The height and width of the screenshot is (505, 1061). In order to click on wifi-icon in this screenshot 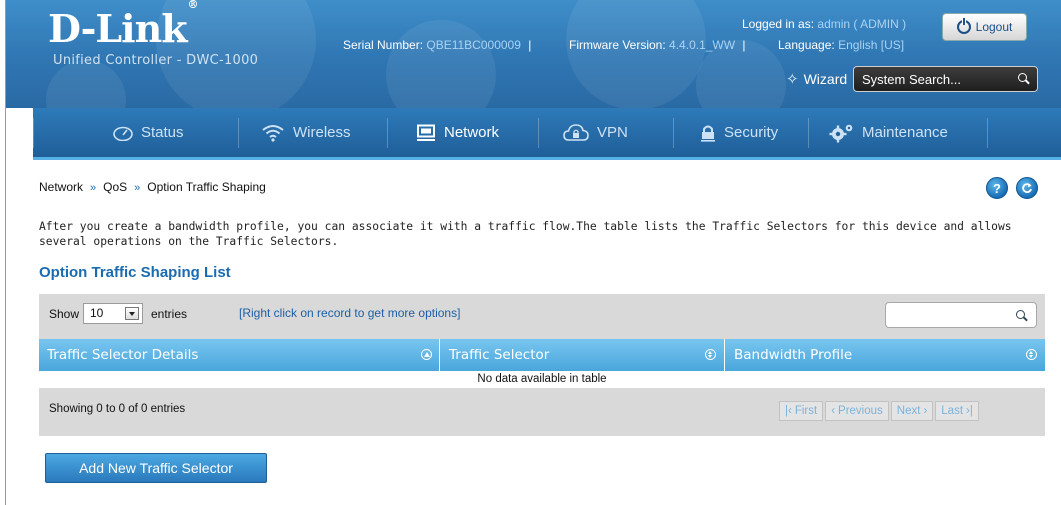, I will do `click(273, 133)`.